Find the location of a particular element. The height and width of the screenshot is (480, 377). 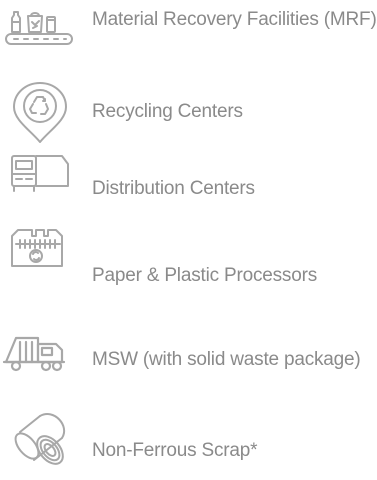

metal-coil-icon is located at coordinates (40, 445).